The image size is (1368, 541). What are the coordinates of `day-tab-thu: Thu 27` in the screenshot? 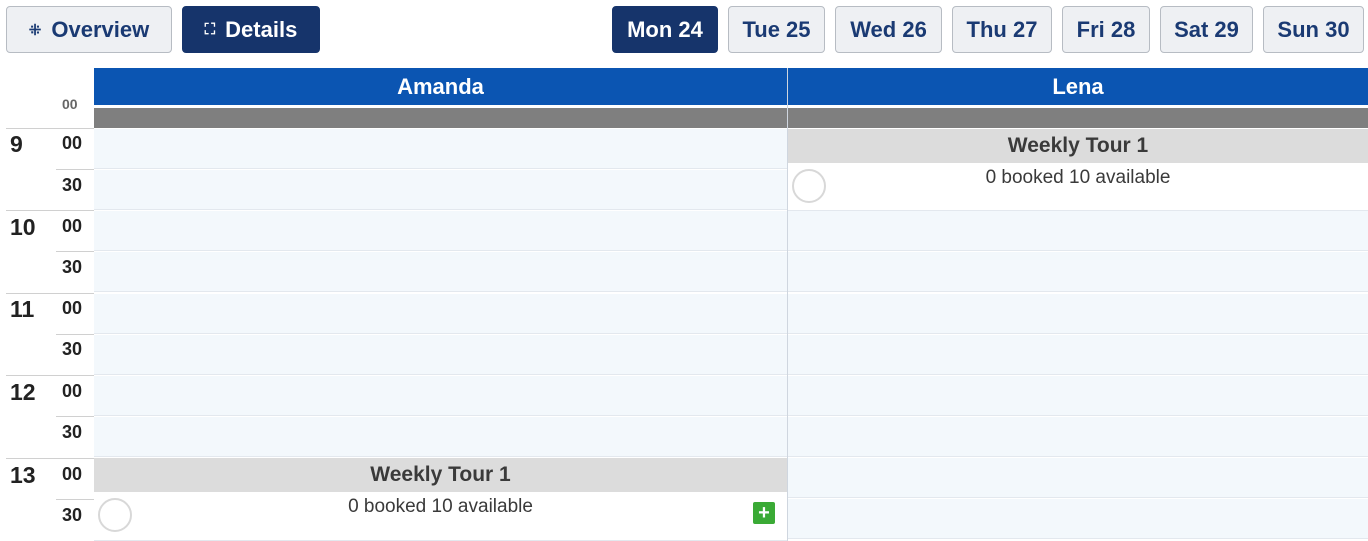 It's located at (1002, 29).